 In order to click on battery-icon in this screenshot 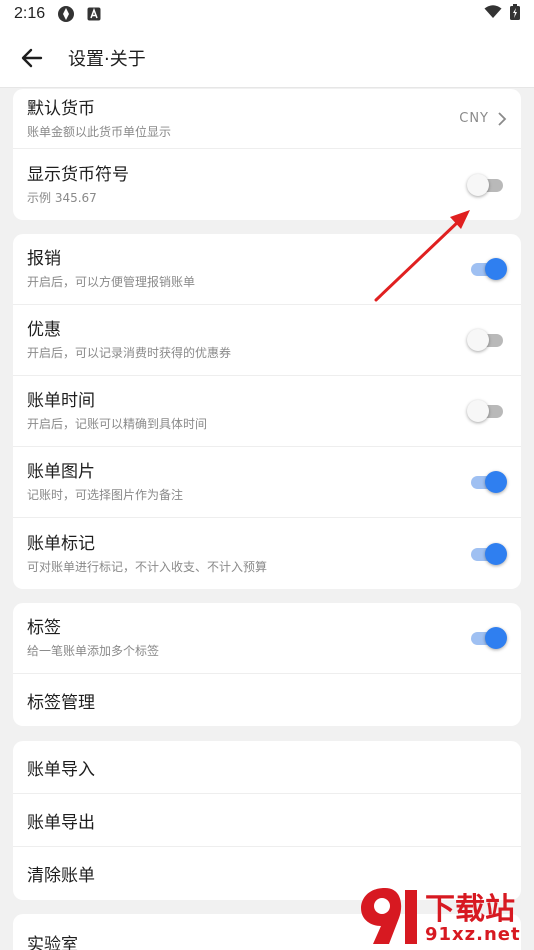, I will do `click(515, 14)`.